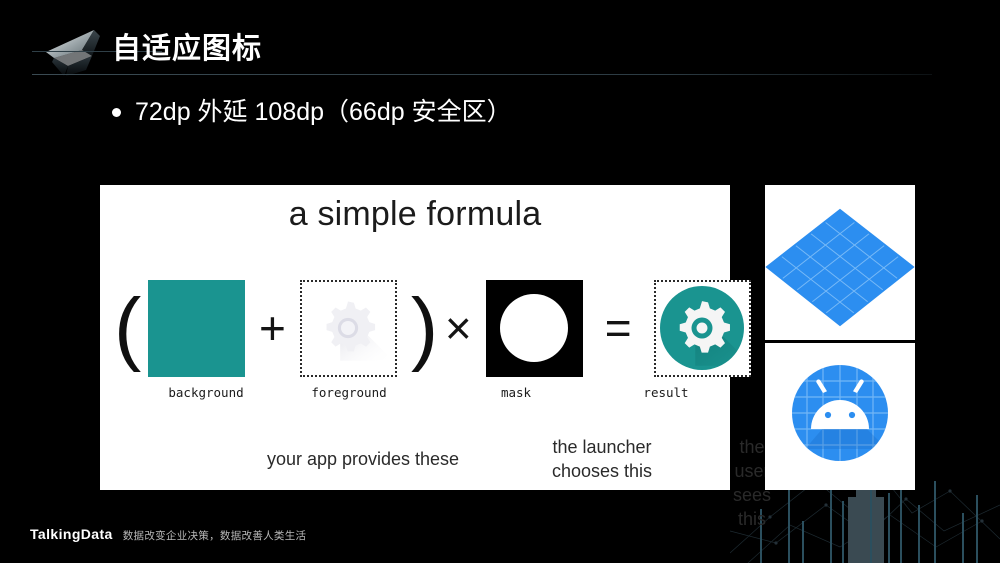 Image resolution: width=1000 pixels, height=563 pixels. What do you see at coordinates (363, 459) in the screenshot?
I see `caption-app-provides: your app provides these` at bounding box center [363, 459].